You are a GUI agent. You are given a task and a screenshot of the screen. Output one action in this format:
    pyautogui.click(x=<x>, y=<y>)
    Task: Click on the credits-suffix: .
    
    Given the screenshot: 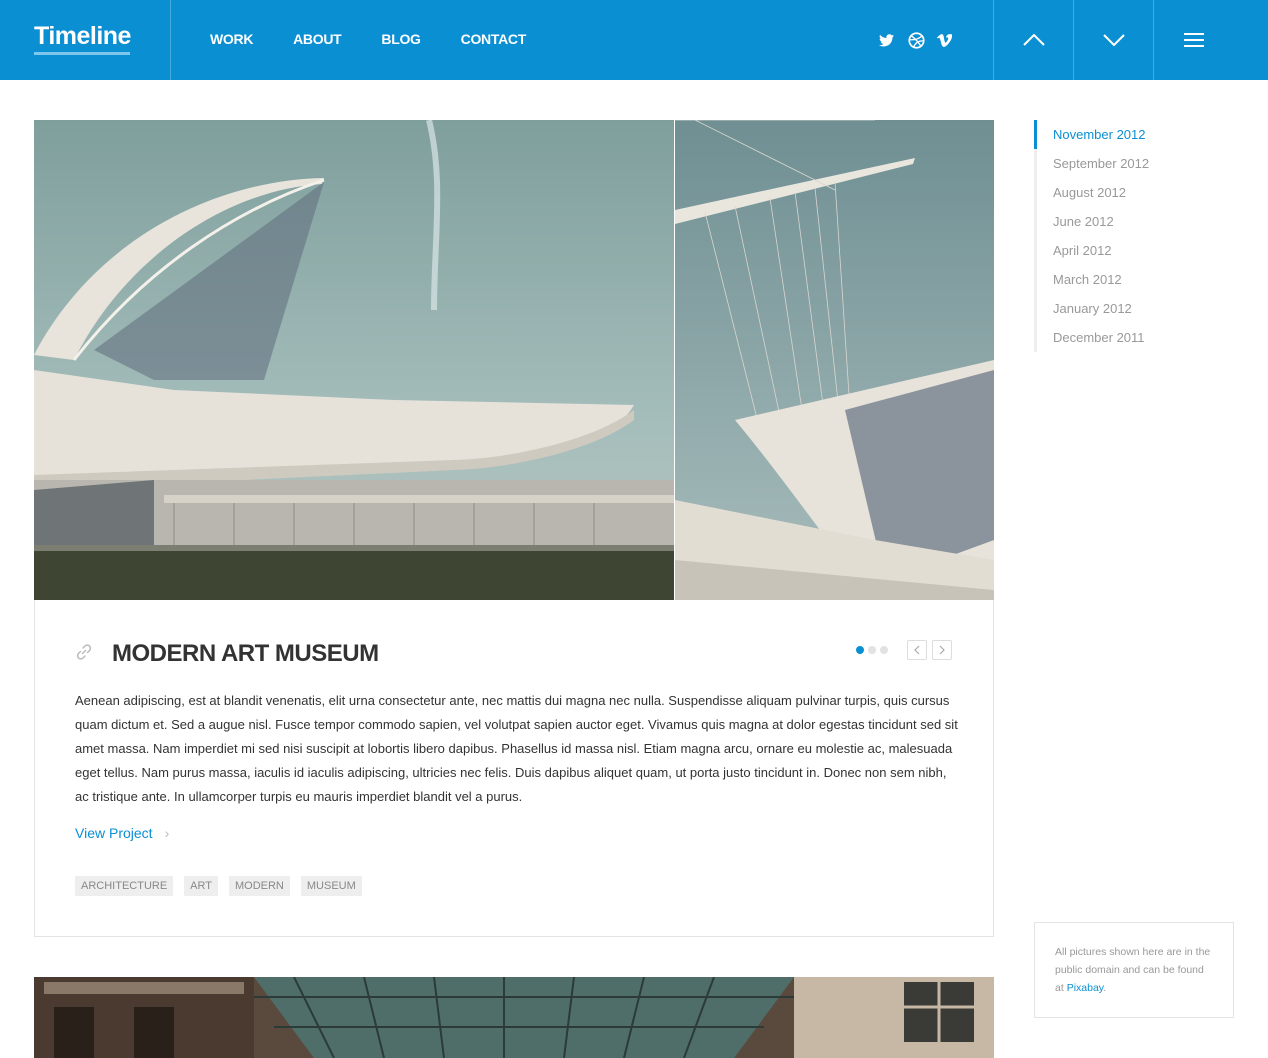 What is the action you would take?
    pyautogui.click(x=1105, y=988)
    